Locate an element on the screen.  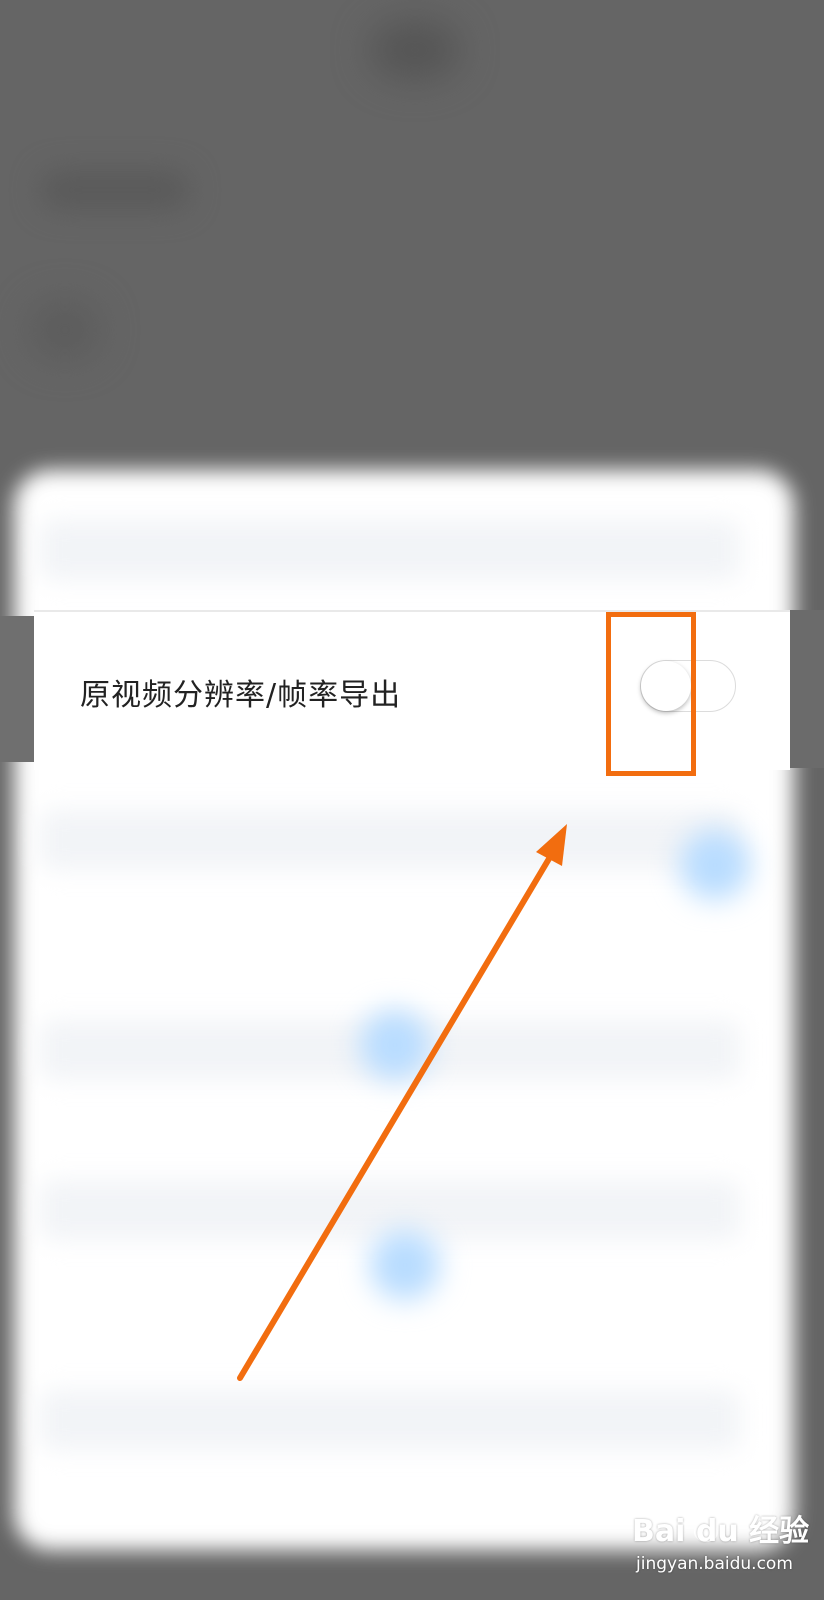
watermark-url: jingyan.baidu.com is located at coordinates (714, 1564).